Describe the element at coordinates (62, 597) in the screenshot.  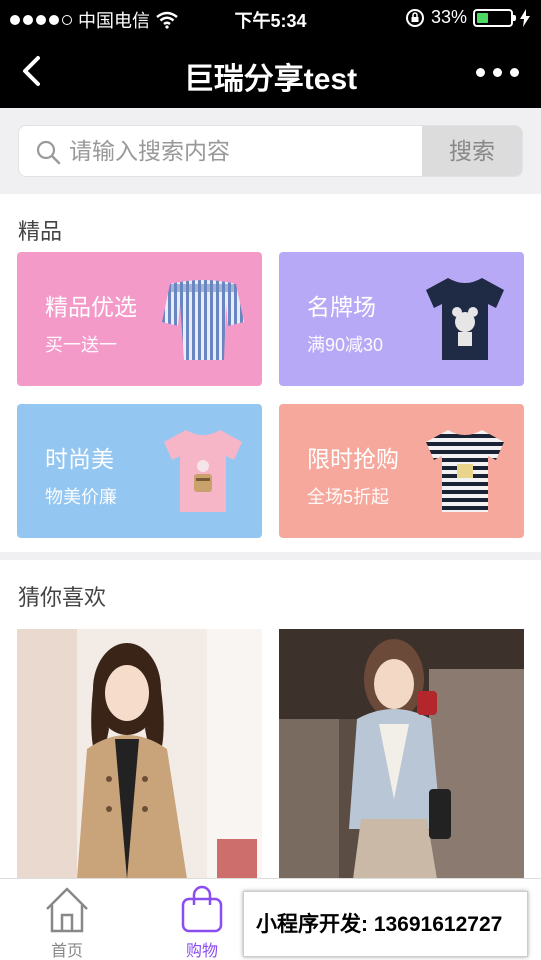
I see `recommend-header: 猜你喜欢` at that location.